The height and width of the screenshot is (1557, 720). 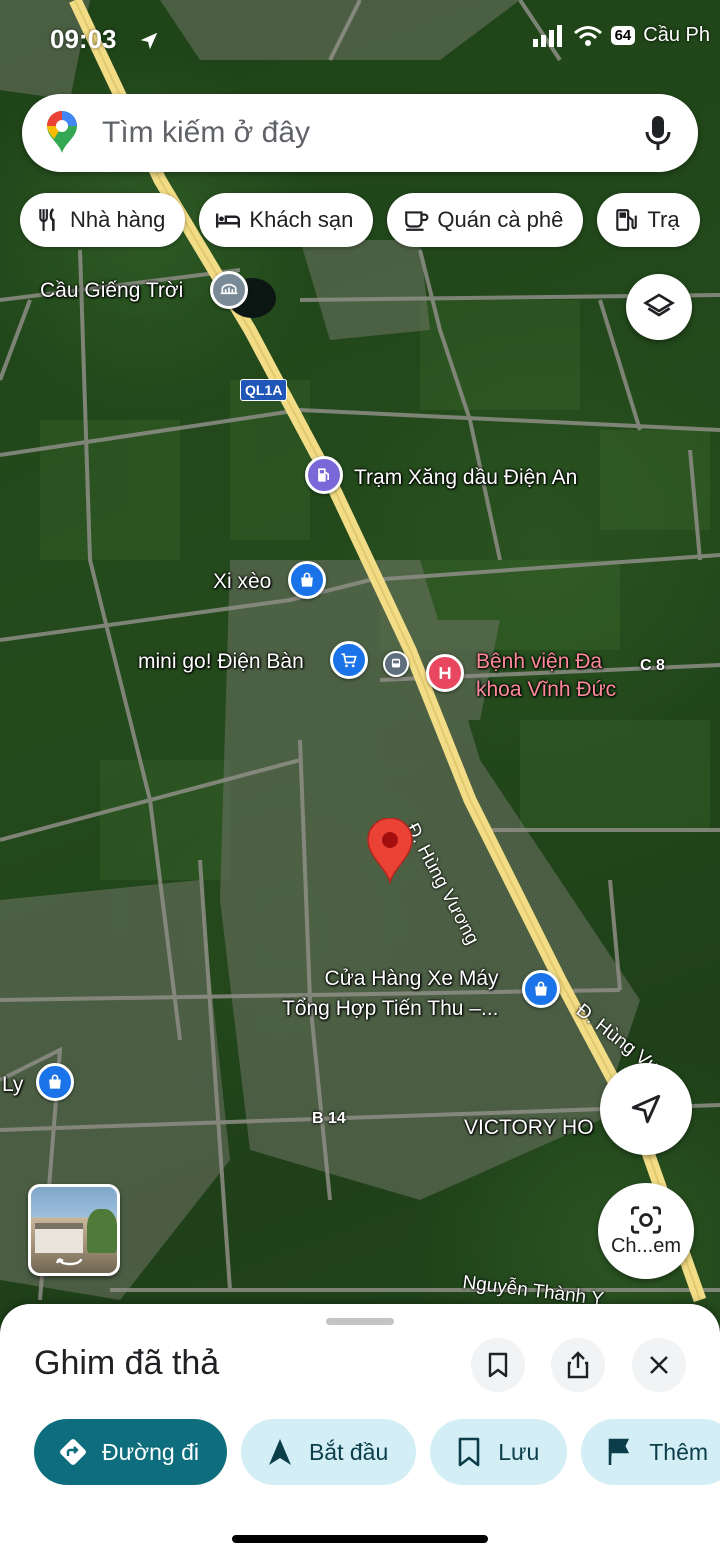 I want to click on directions-label: Đường đi, so click(x=150, y=1451).